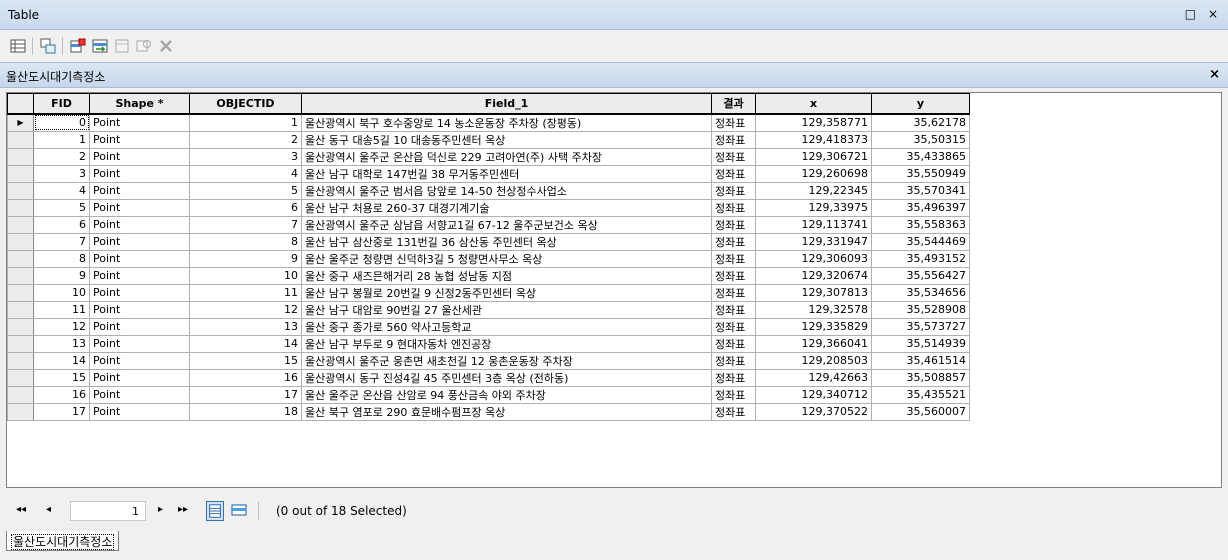 The image size is (1228, 560). Describe the element at coordinates (506, 173) in the screenshot. I see `cell-field-1: 울산 남구 대학로 147번길 38 무거동주민센터` at that location.